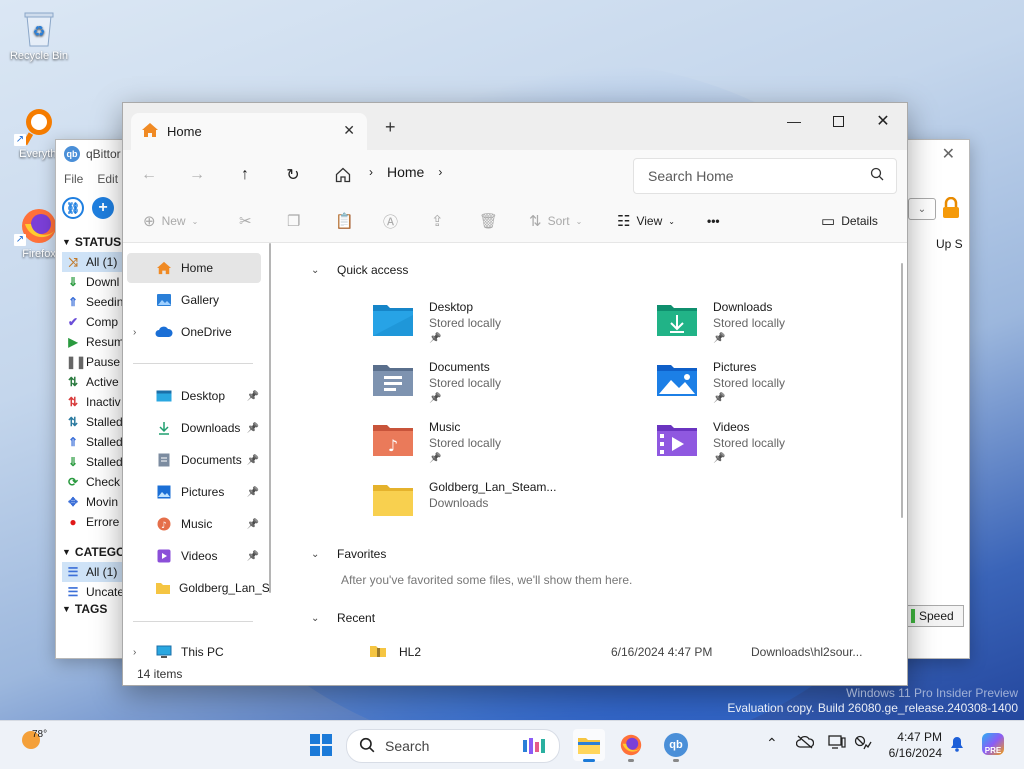  I want to click on delete-button: 🗑, so click(488, 221).